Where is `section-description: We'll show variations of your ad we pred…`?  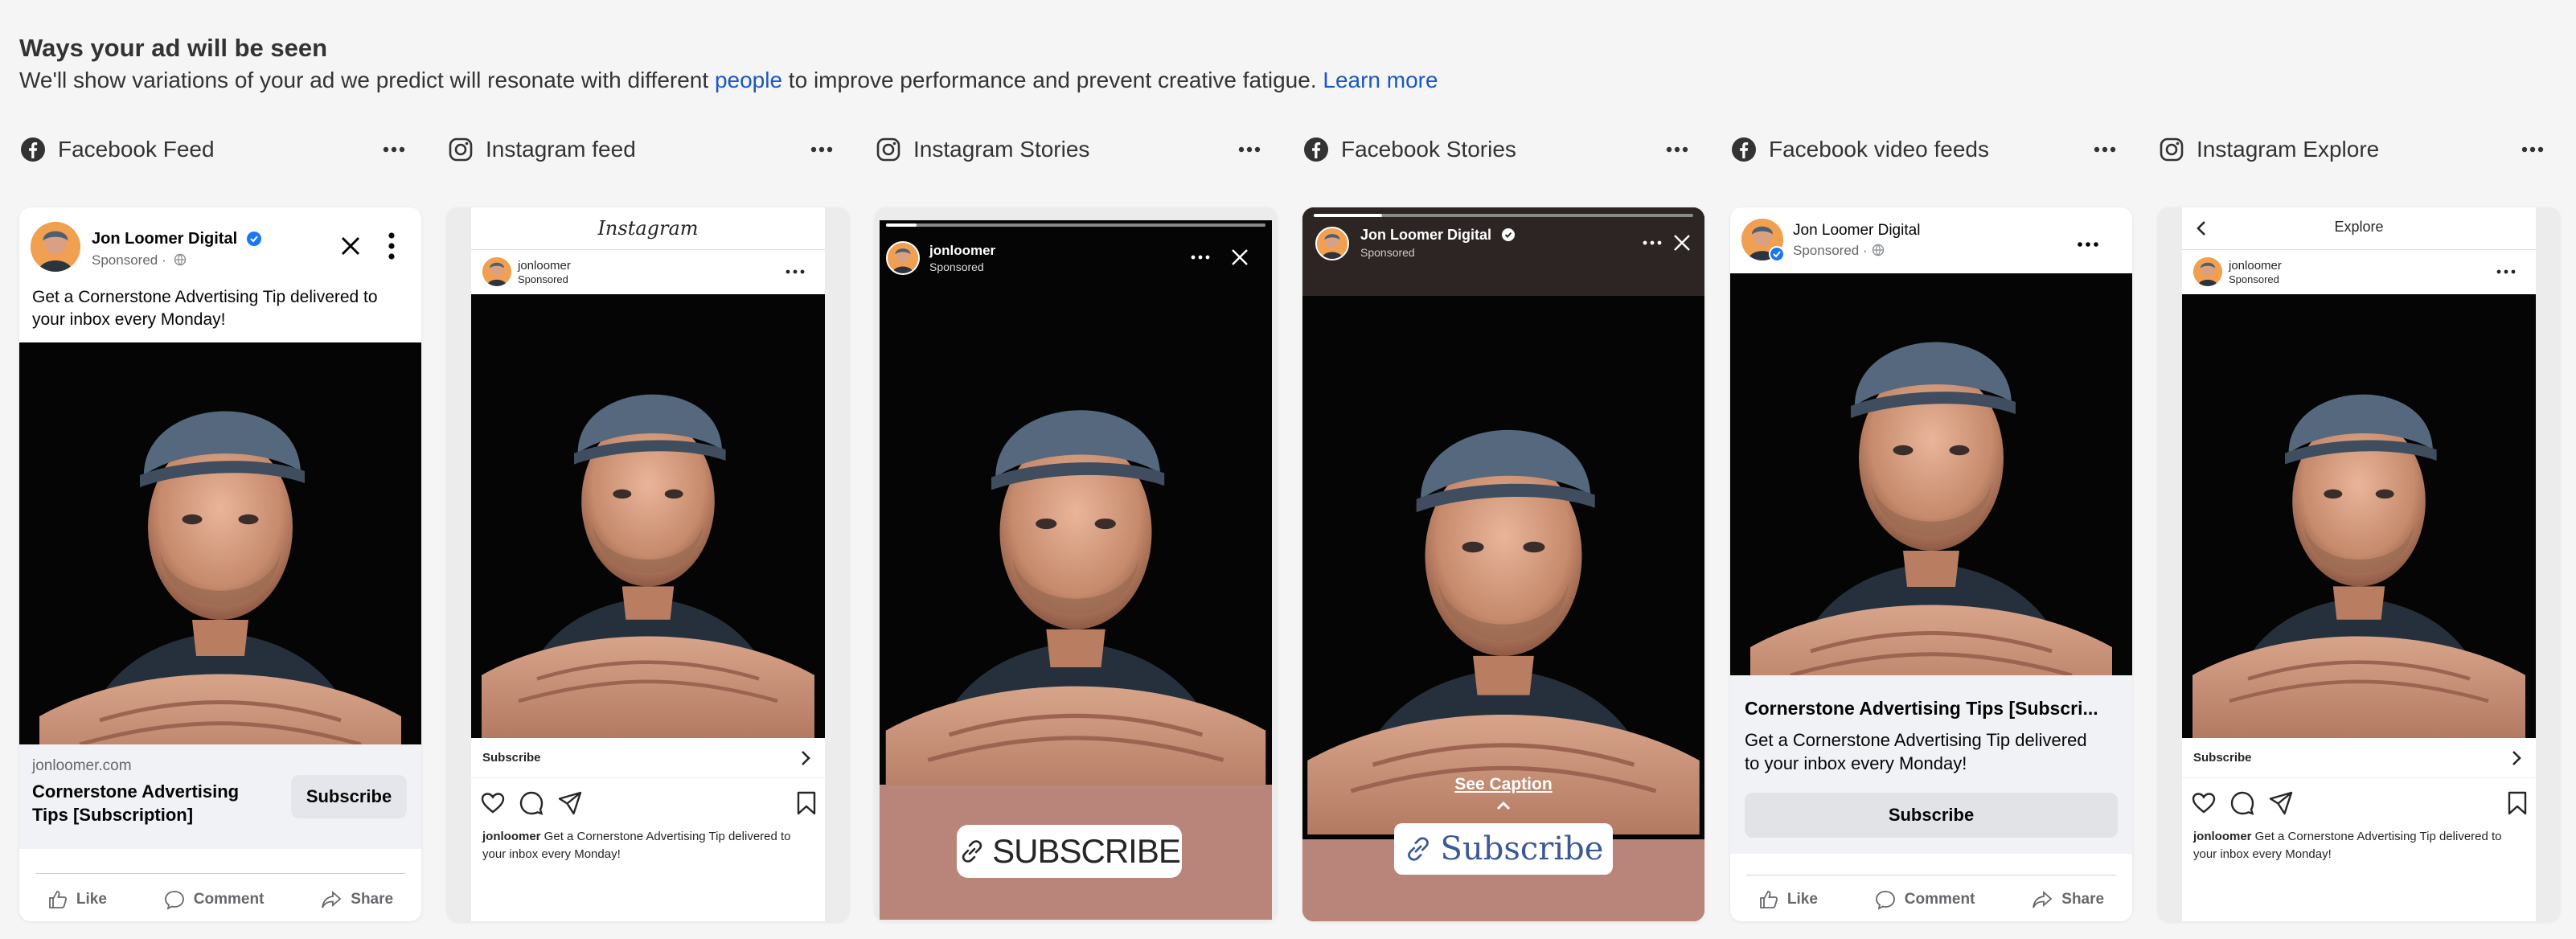
section-description: We'll show variations of your ad we pred… is located at coordinates (1286, 80).